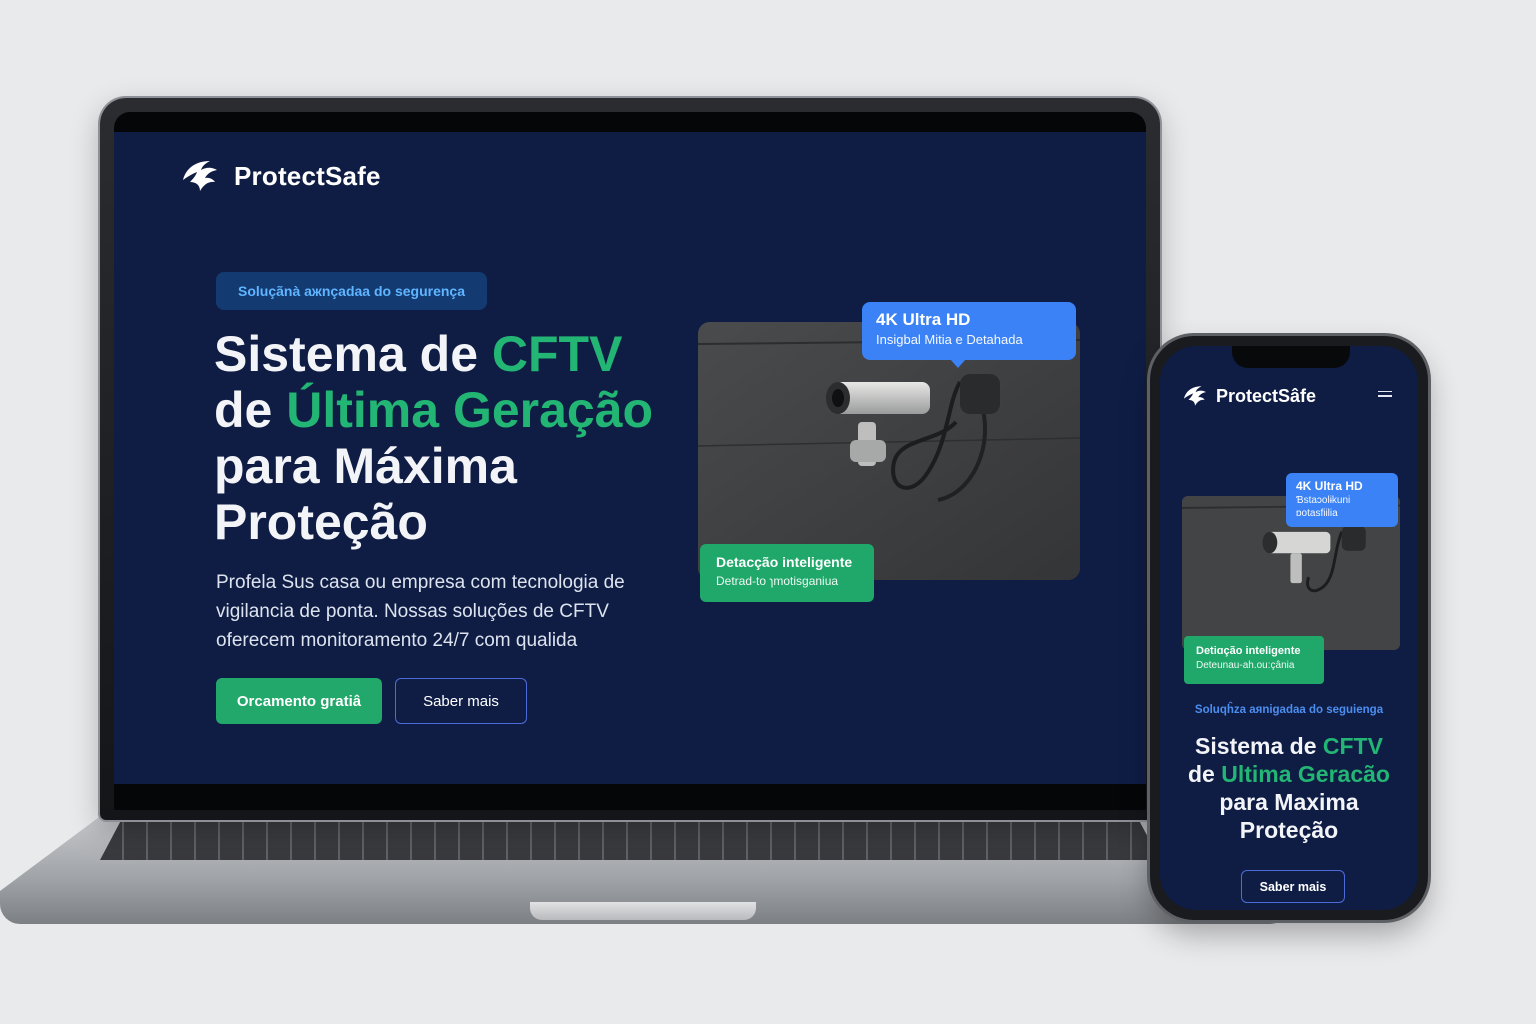  What do you see at coordinates (353, 354) in the screenshot?
I see `headline-text: Sistema de` at bounding box center [353, 354].